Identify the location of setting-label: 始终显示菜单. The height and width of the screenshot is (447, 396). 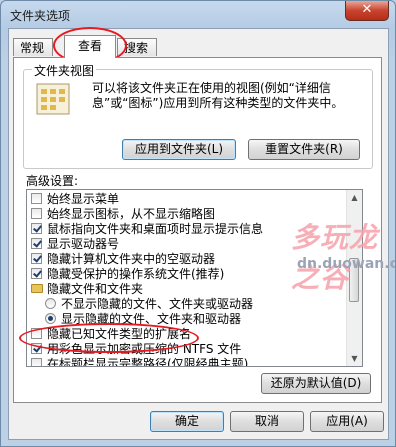
(83, 199).